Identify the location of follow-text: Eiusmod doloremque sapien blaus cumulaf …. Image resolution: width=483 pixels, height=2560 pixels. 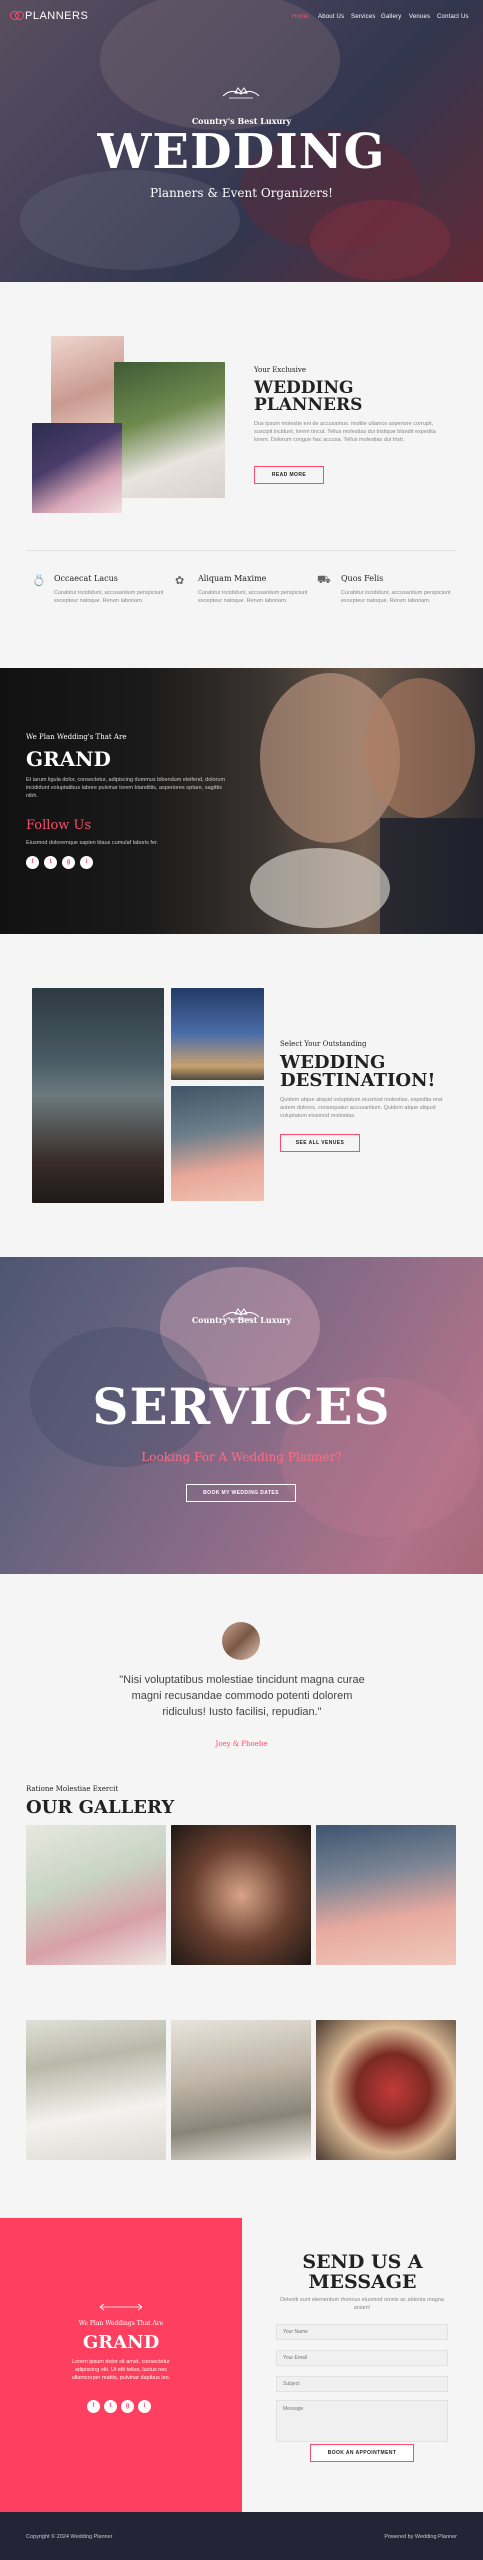
(92, 843).